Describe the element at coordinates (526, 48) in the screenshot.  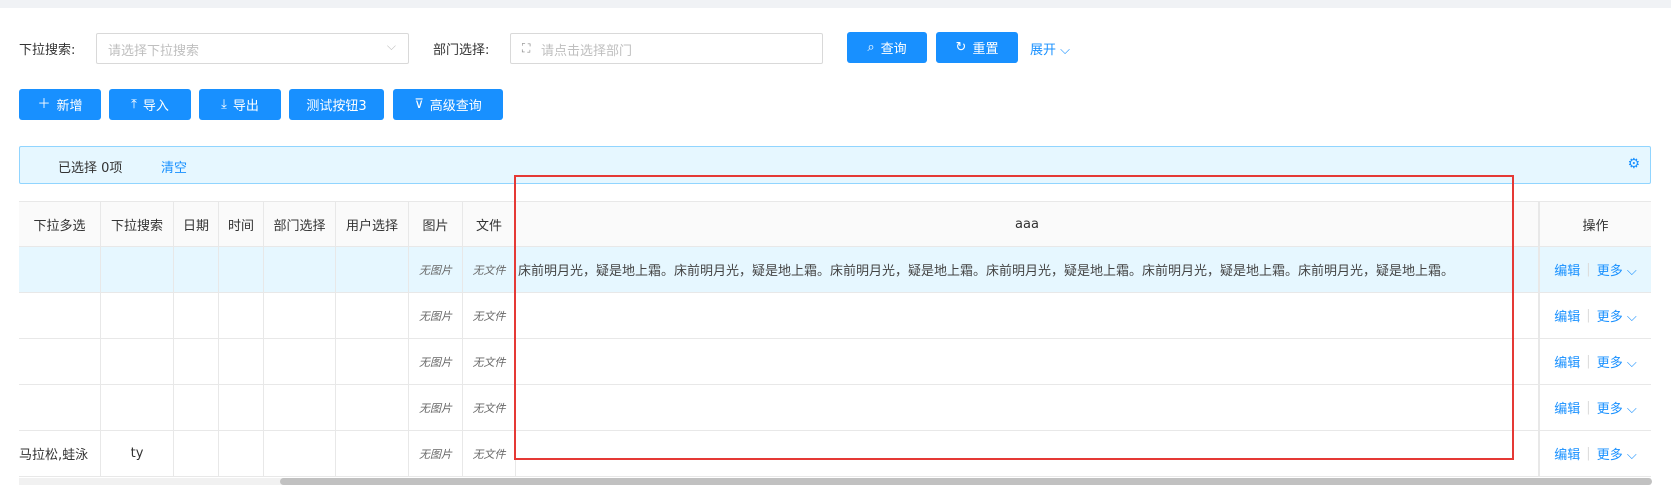
I see `cluster-icon: ⛶` at that location.